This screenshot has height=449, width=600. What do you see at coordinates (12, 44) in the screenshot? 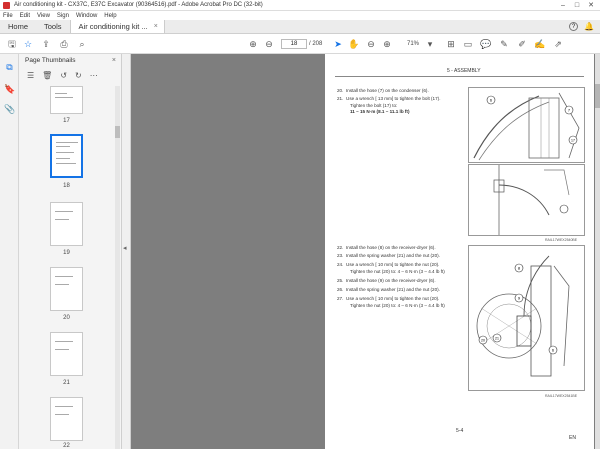
I see `save-icon: 🖫` at bounding box center [12, 44].